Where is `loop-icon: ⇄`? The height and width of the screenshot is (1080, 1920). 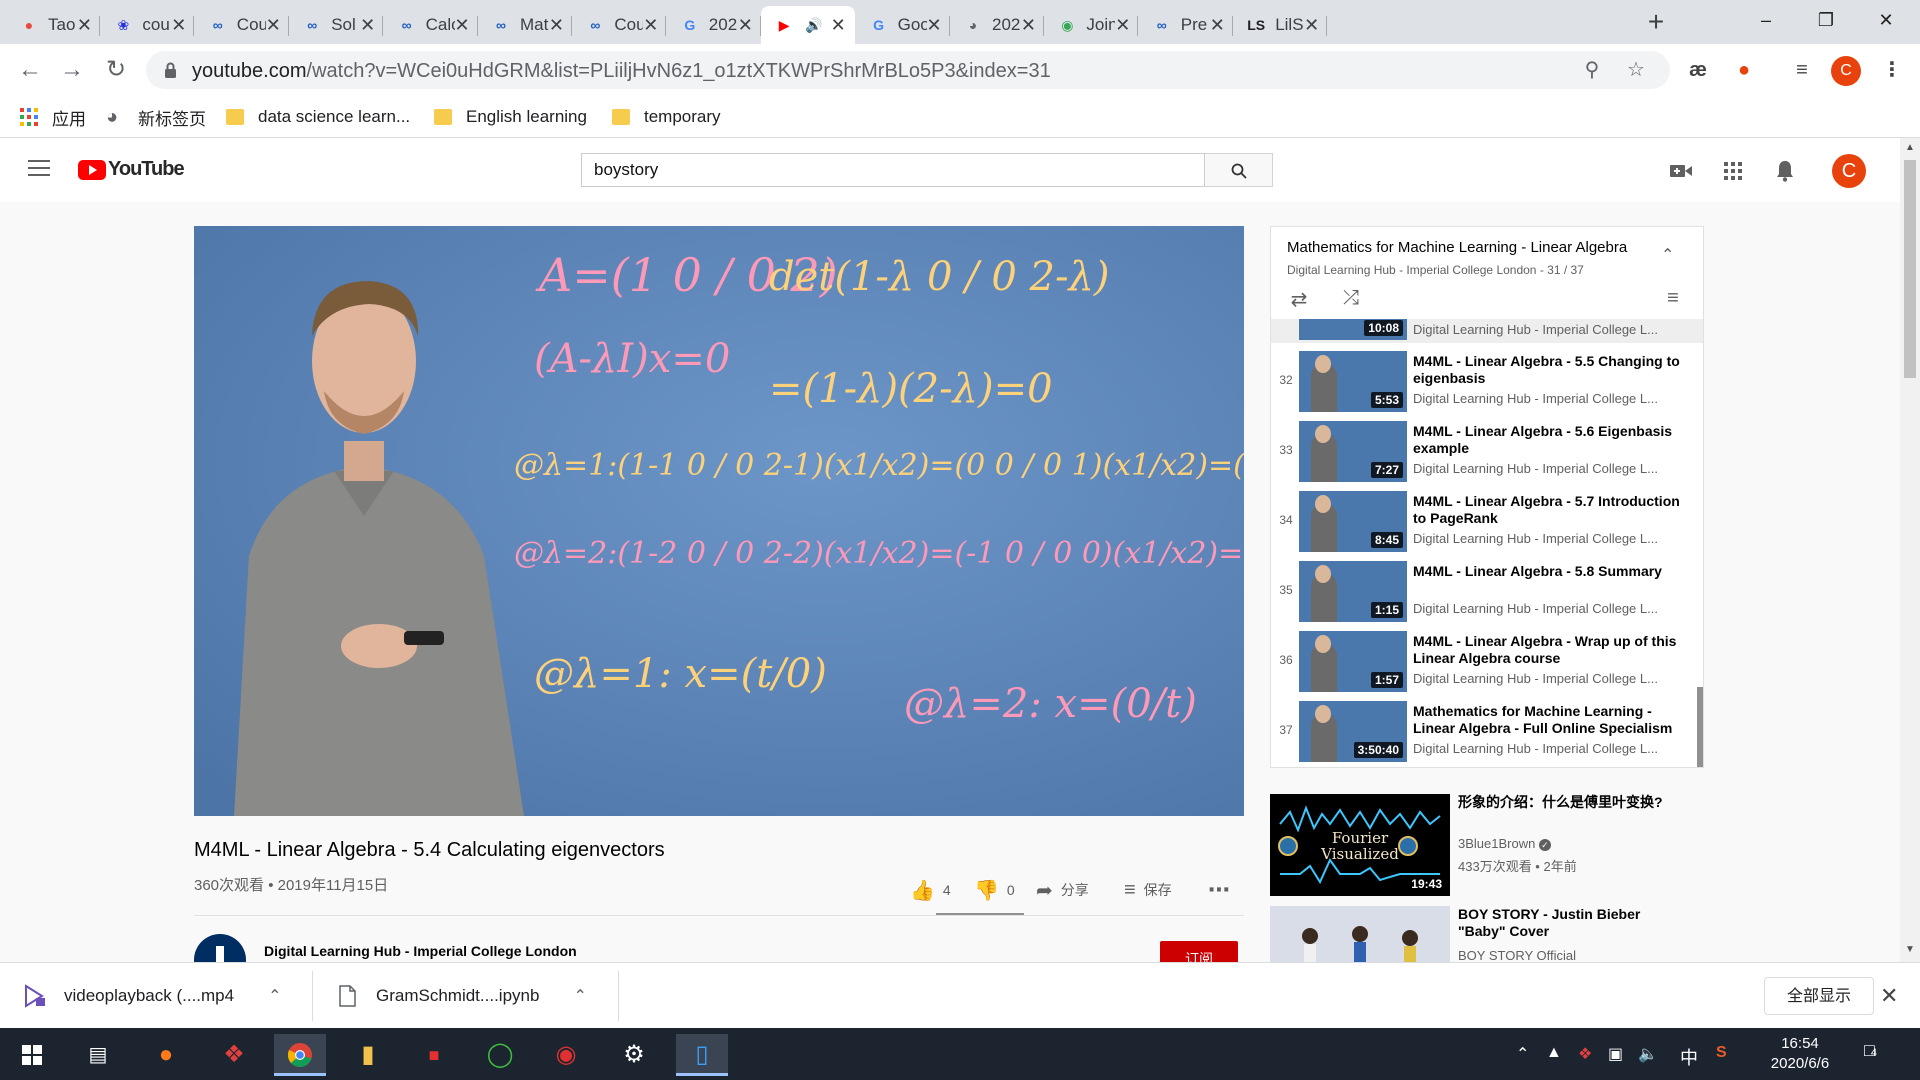 loop-icon: ⇄ is located at coordinates (1299, 299).